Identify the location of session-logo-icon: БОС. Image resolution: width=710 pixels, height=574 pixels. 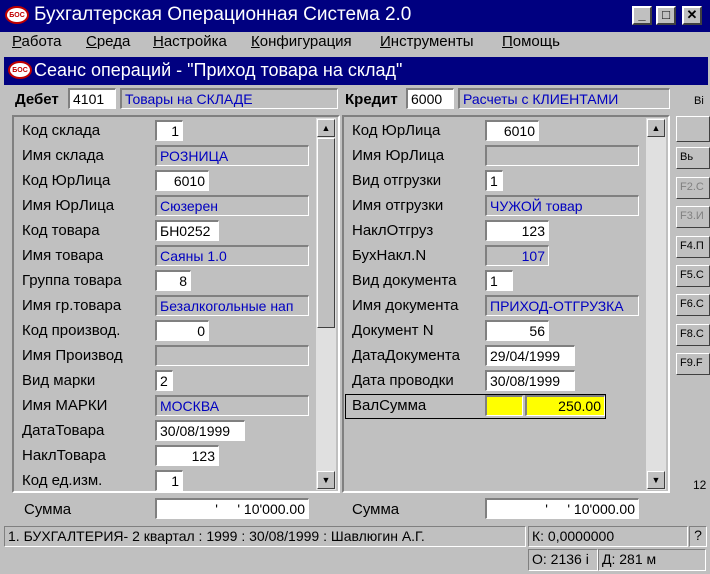
(20, 70).